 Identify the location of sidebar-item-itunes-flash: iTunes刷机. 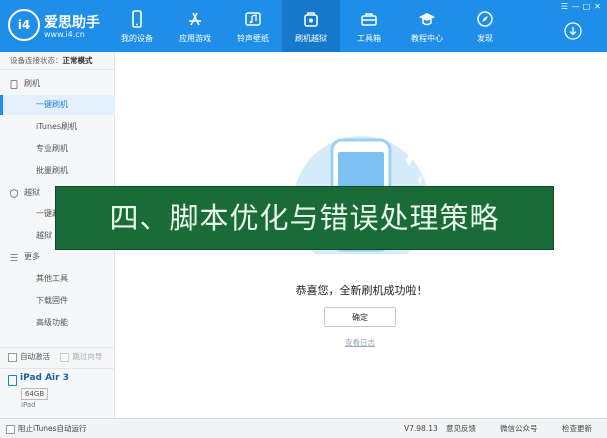
(57, 127).